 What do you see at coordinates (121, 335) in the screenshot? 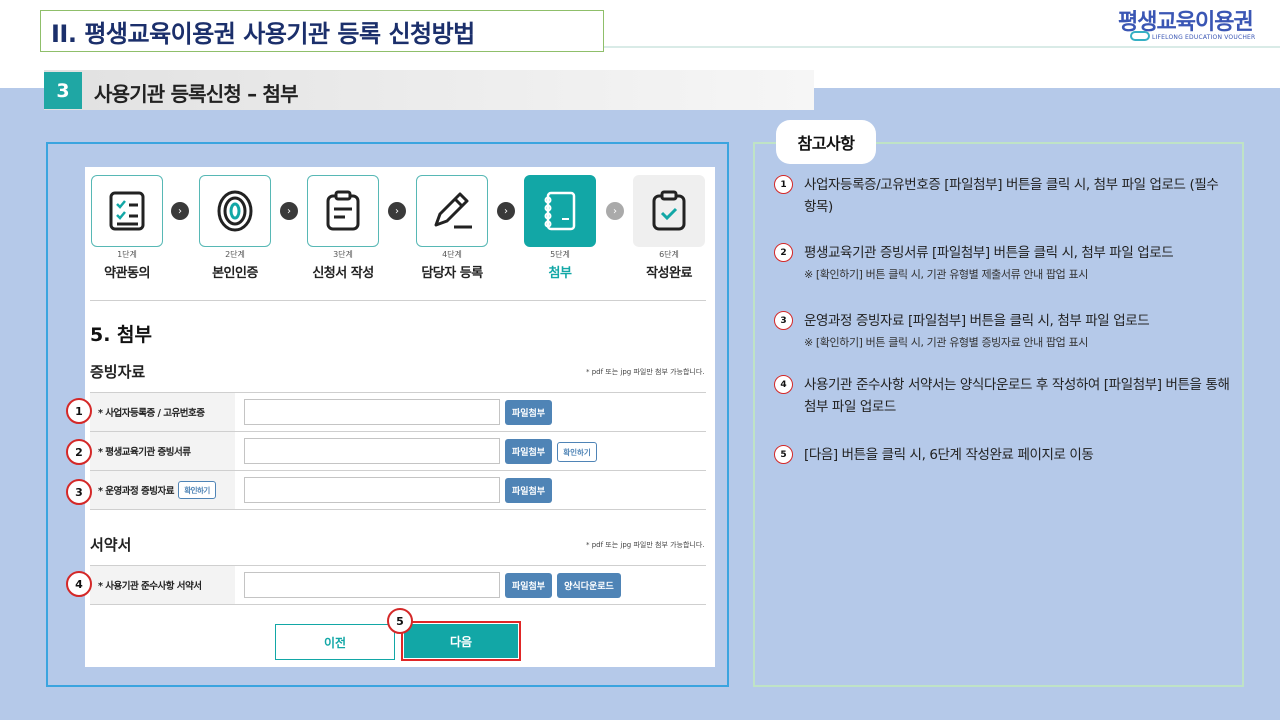
I see `form-title: 5. 첨부` at bounding box center [121, 335].